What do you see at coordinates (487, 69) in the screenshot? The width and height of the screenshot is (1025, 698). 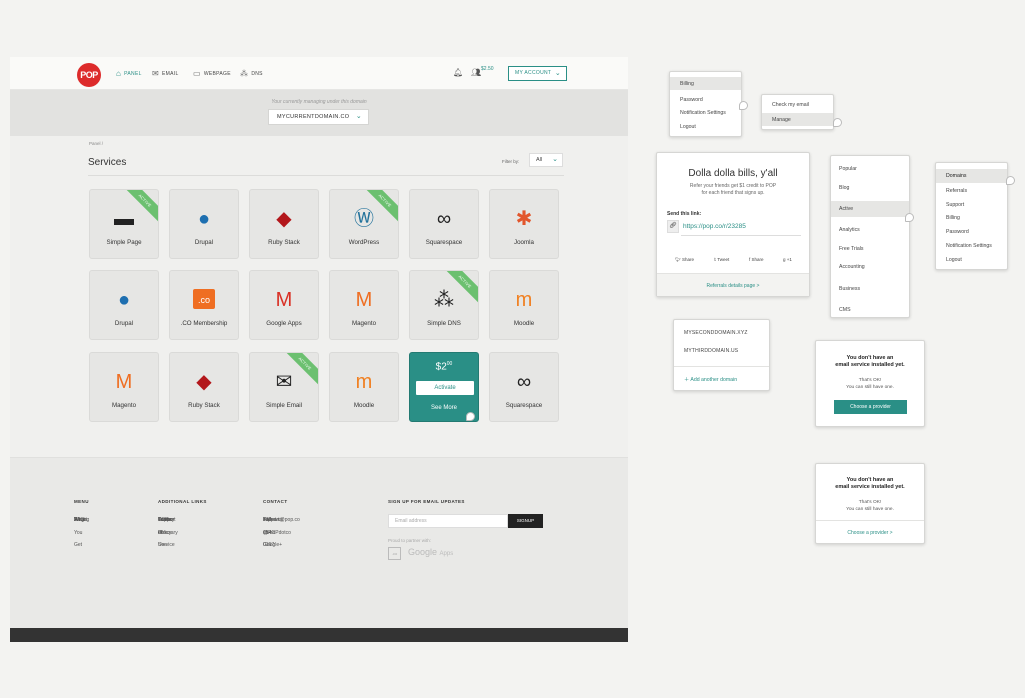 I see `credit-balance: $2.50` at bounding box center [487, 69].